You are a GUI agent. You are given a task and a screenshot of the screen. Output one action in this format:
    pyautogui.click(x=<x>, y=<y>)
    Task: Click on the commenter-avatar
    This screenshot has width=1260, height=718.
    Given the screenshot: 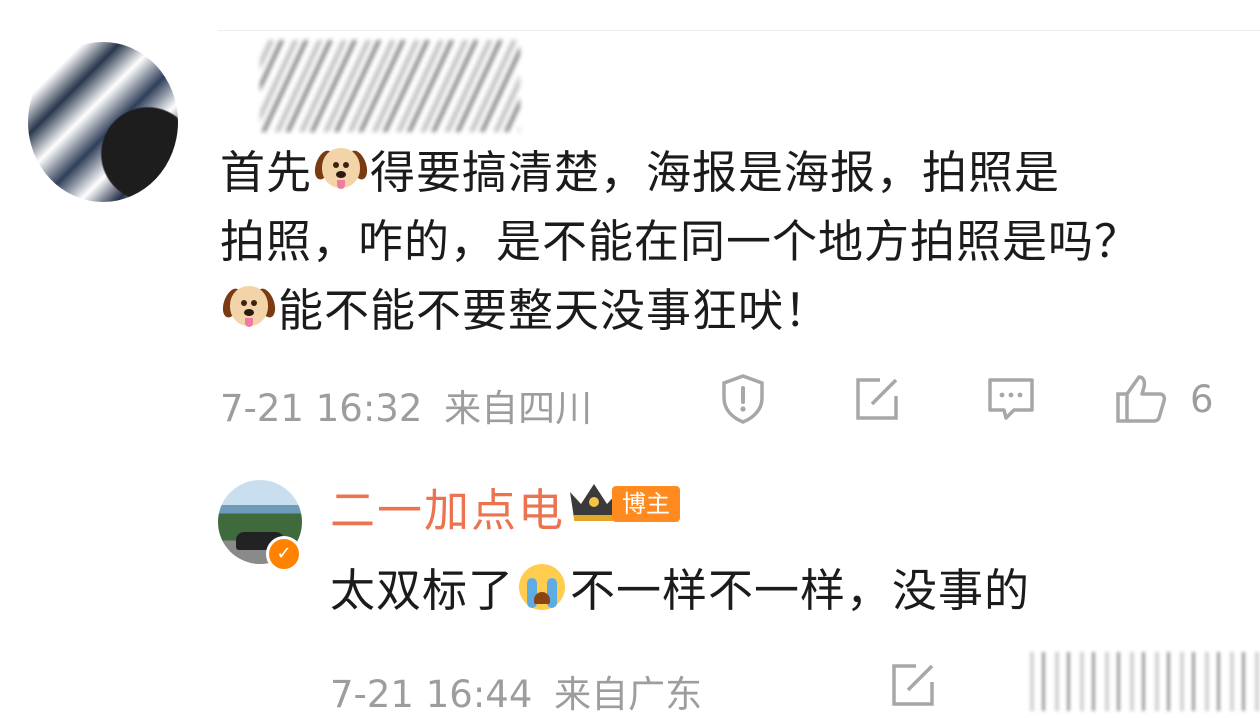 What is the action you would take?
    pyautogui.click(x=103, y=122)
    